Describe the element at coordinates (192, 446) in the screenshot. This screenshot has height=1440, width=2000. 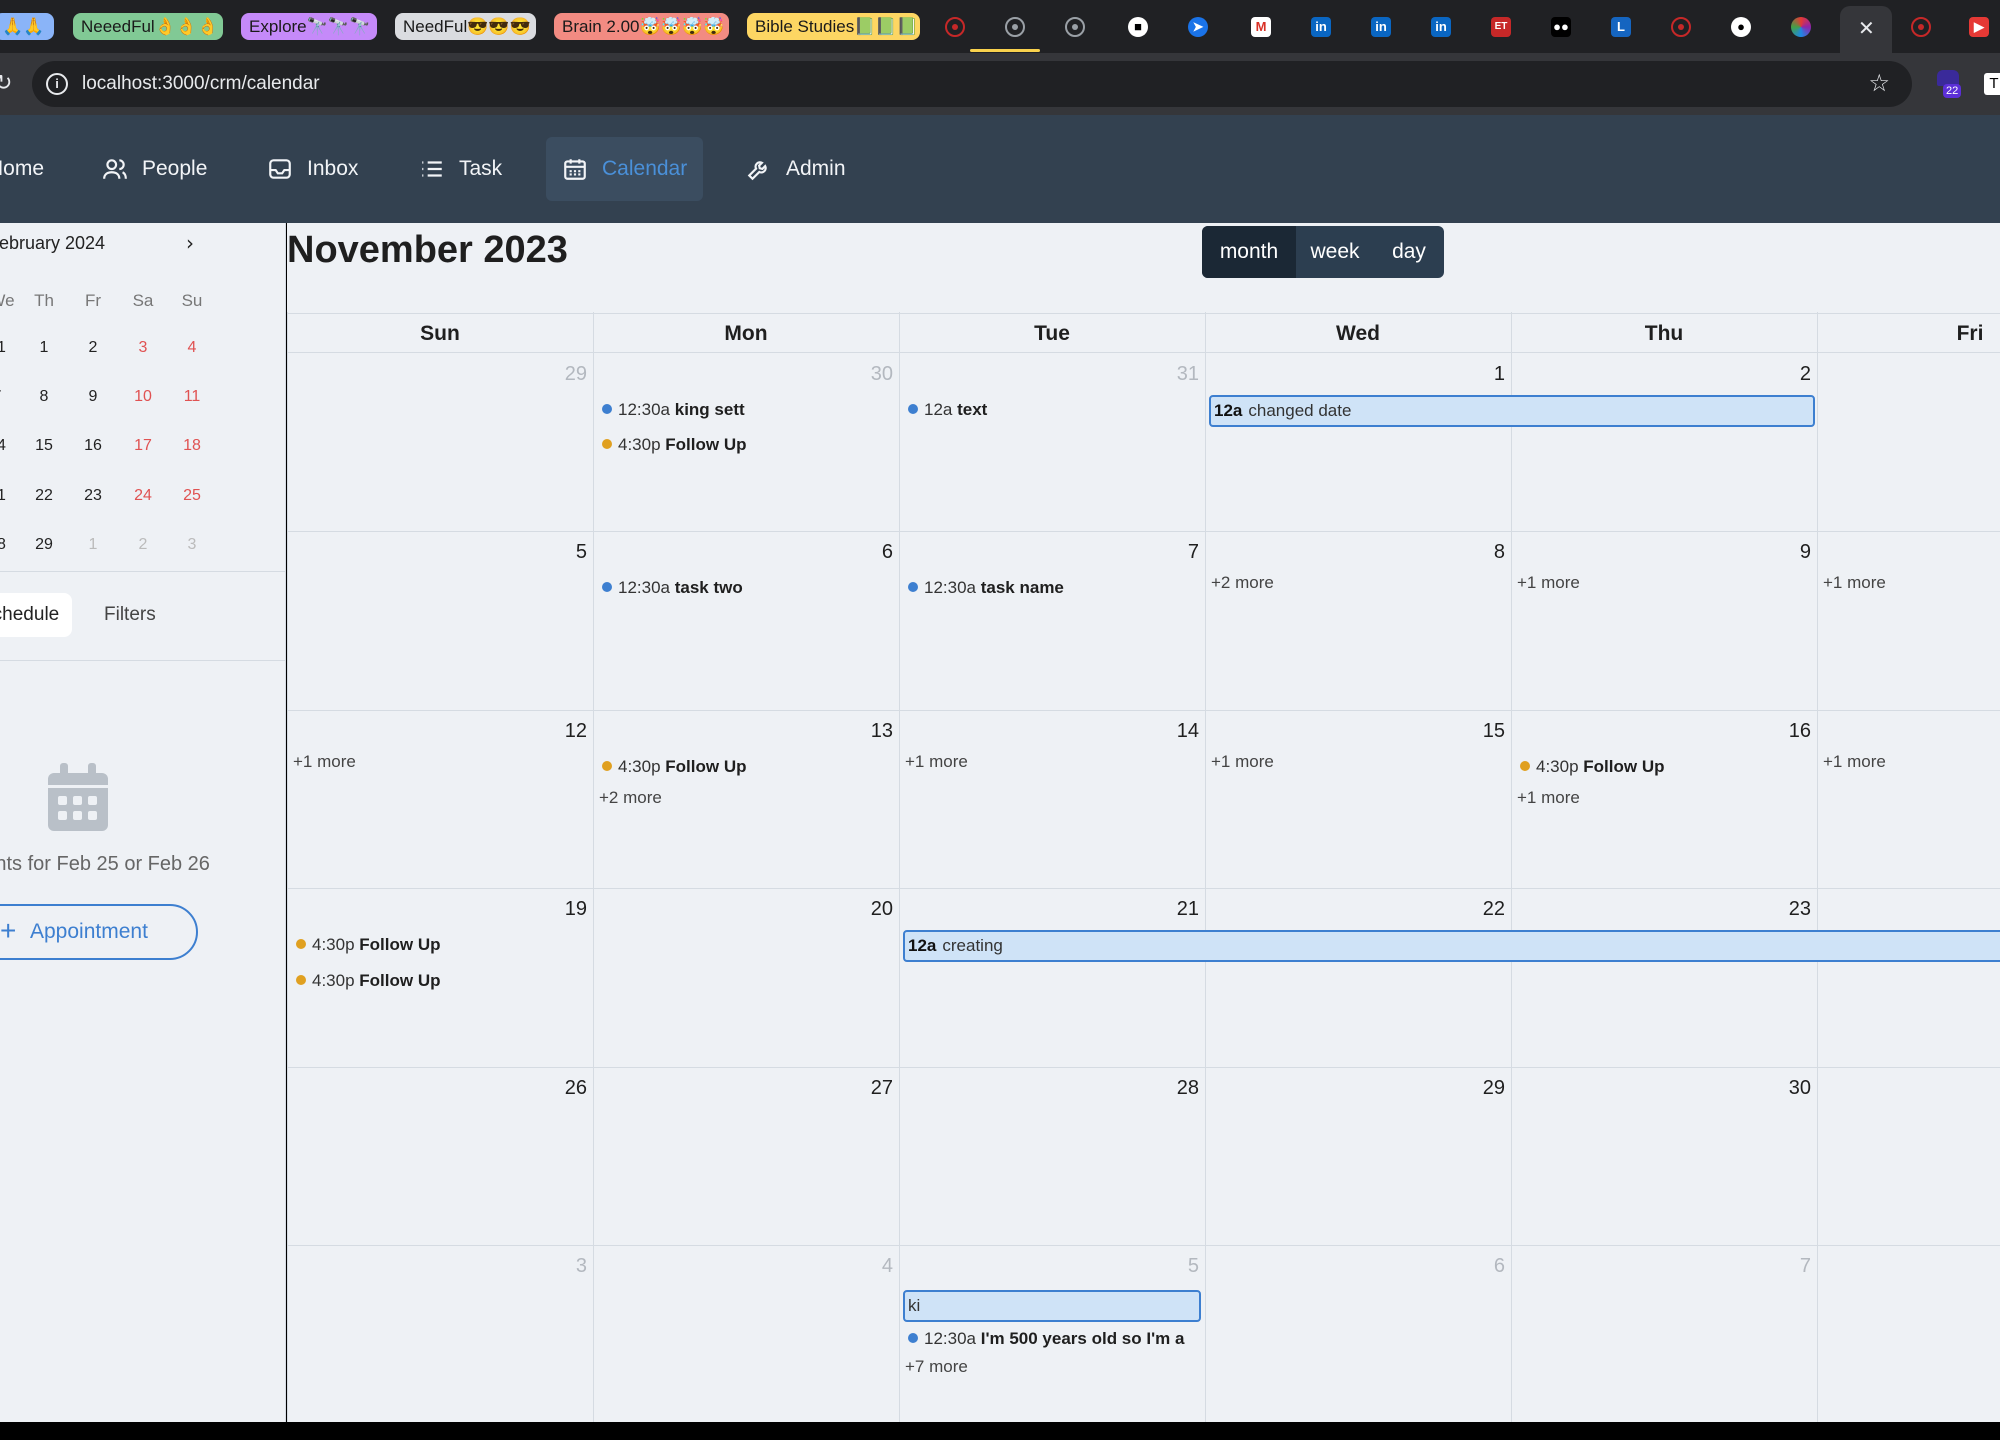
I see `mini-day: 18` at that location.